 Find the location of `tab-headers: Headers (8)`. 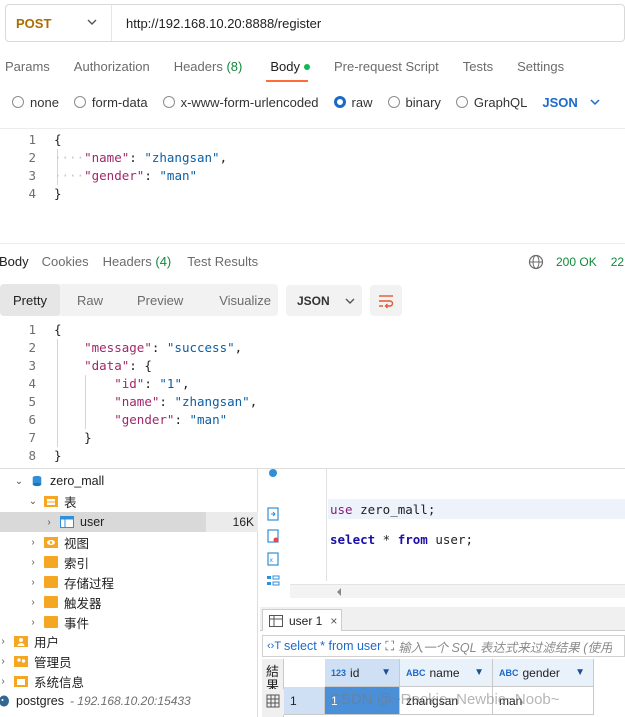

tab-headers: Headers (8) is located at coordinates (208, 66).